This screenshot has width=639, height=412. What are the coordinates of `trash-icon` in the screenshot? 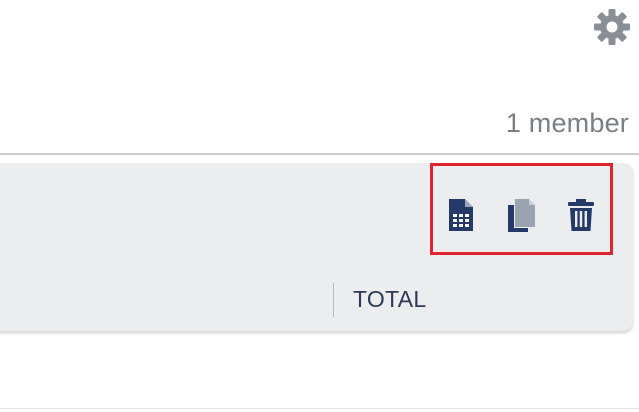 It's located at (581, 215).